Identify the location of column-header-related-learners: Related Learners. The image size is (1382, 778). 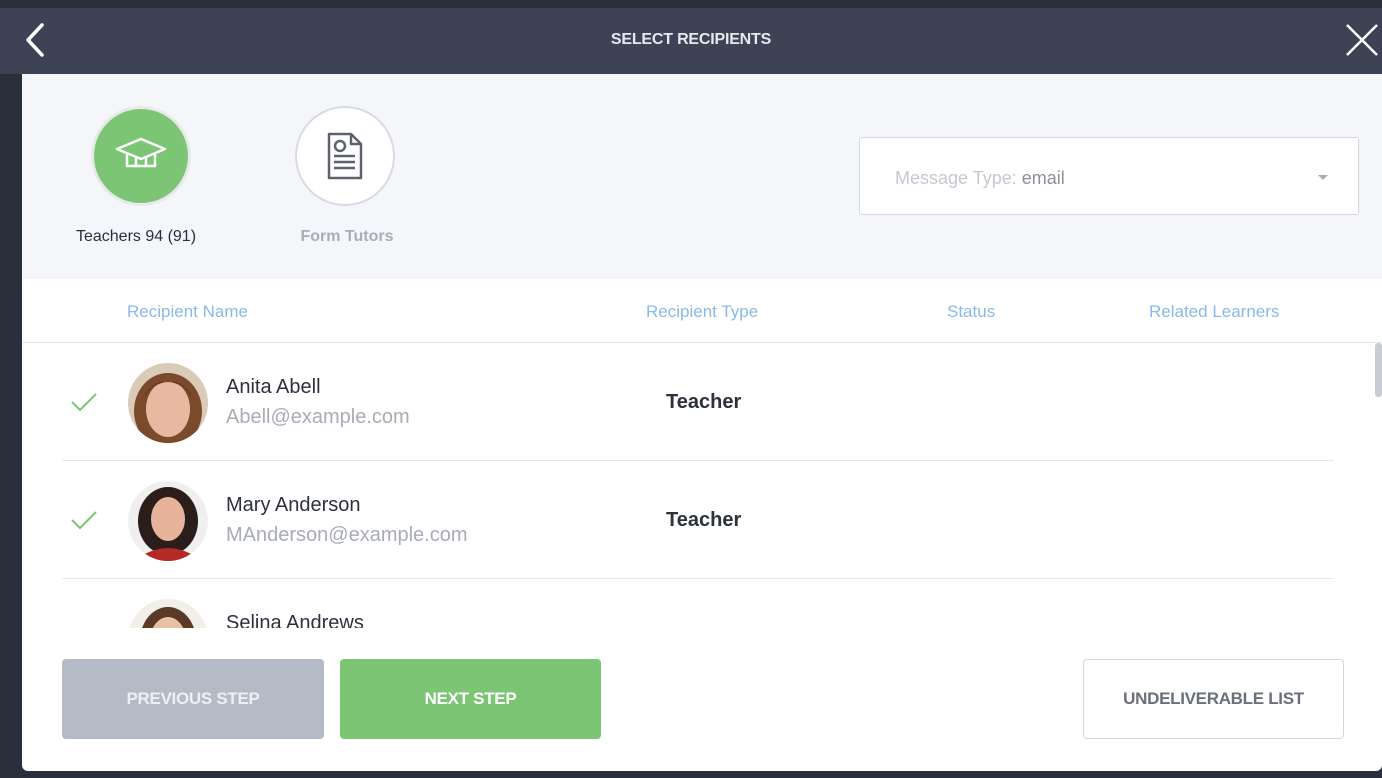
(1214, 312).